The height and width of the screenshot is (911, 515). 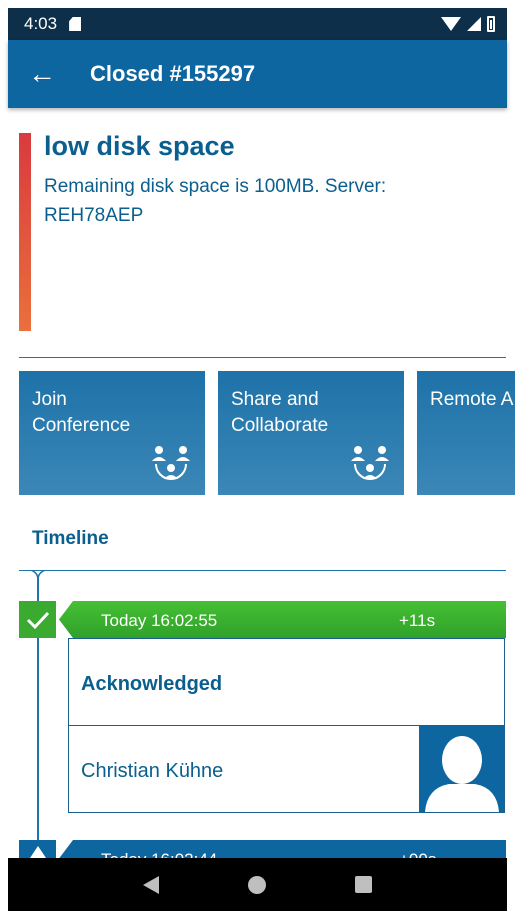 I want to click on avatar, so click(x=461, y=769).